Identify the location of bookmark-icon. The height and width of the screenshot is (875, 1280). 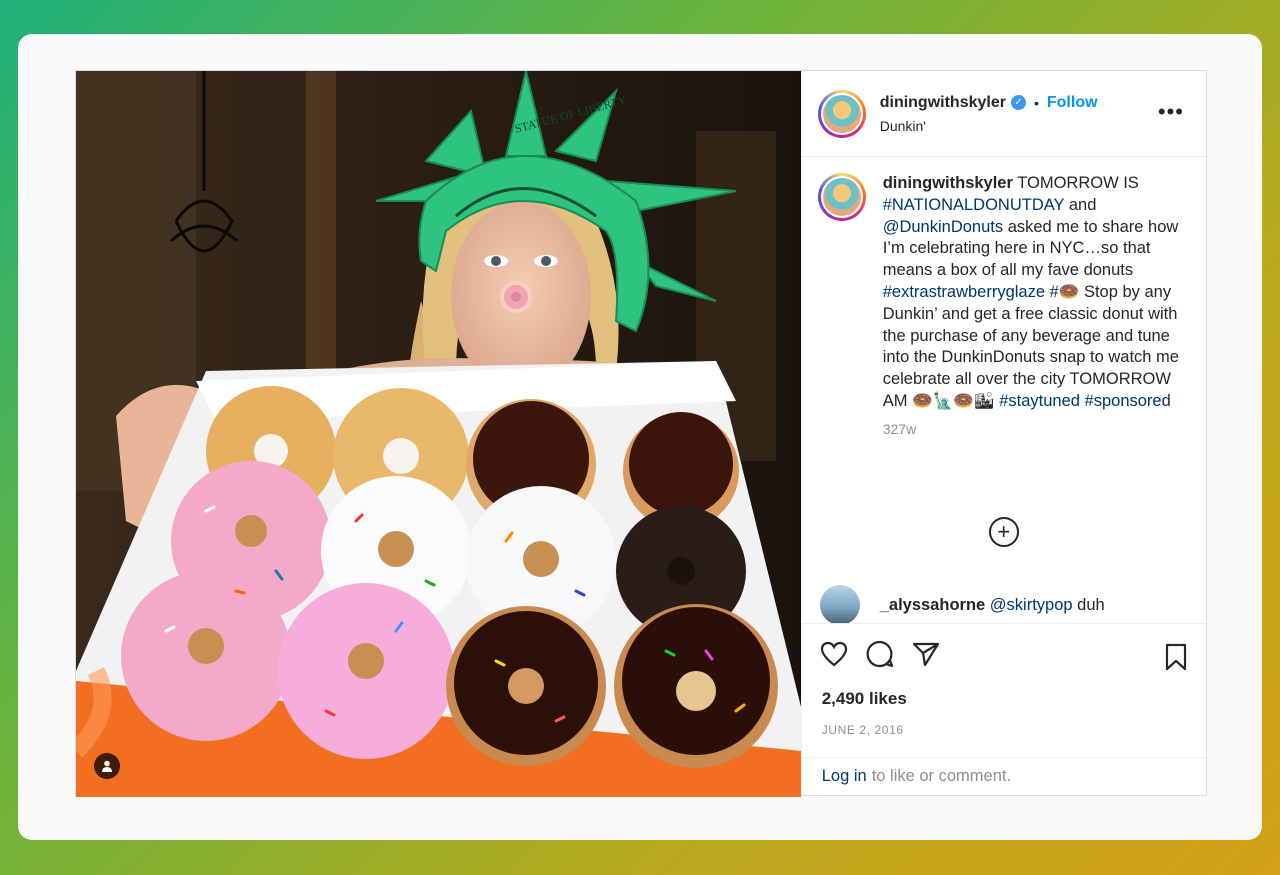
(1176, 659).